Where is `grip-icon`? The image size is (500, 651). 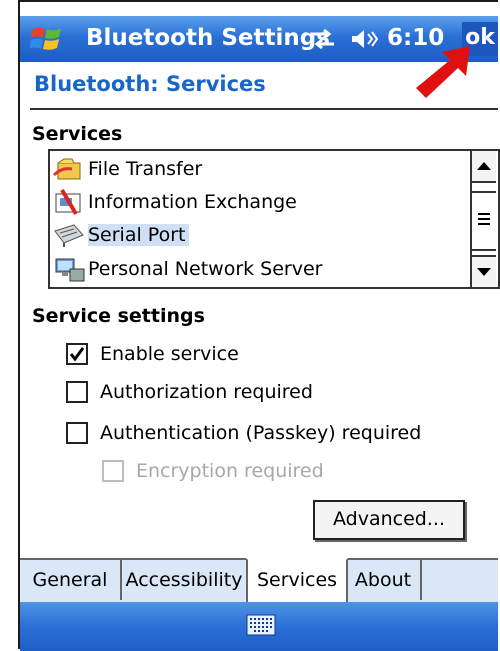 grip-icon is located at coordinates (484, 219).